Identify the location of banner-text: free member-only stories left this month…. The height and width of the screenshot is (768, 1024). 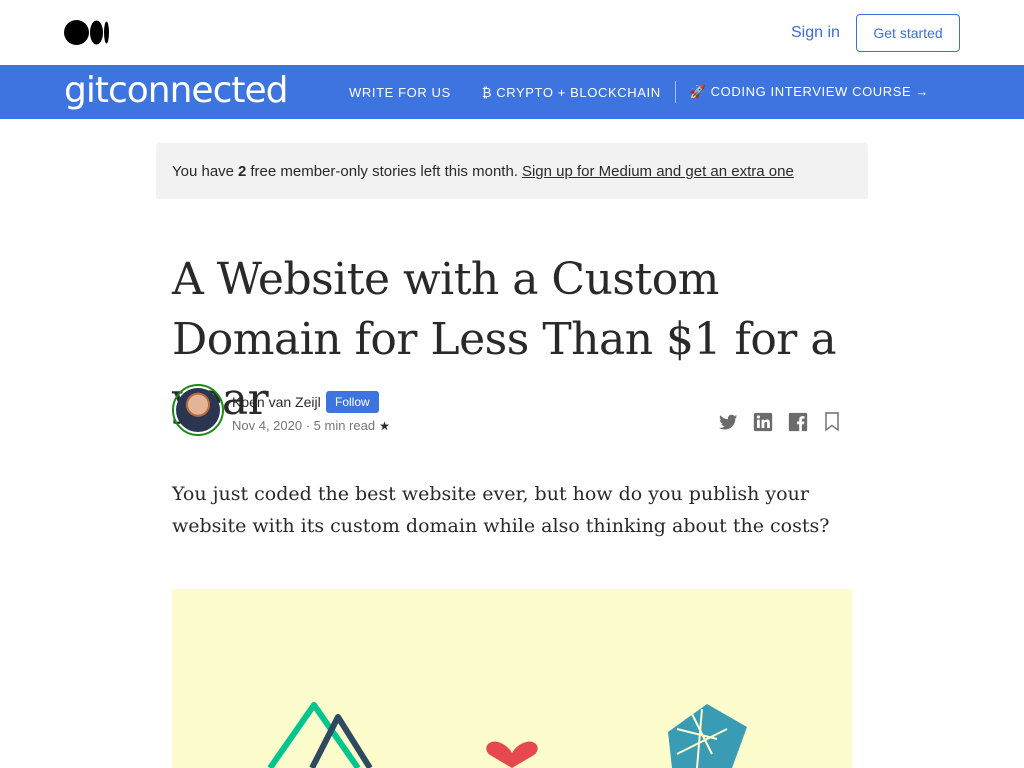
(384, 171).